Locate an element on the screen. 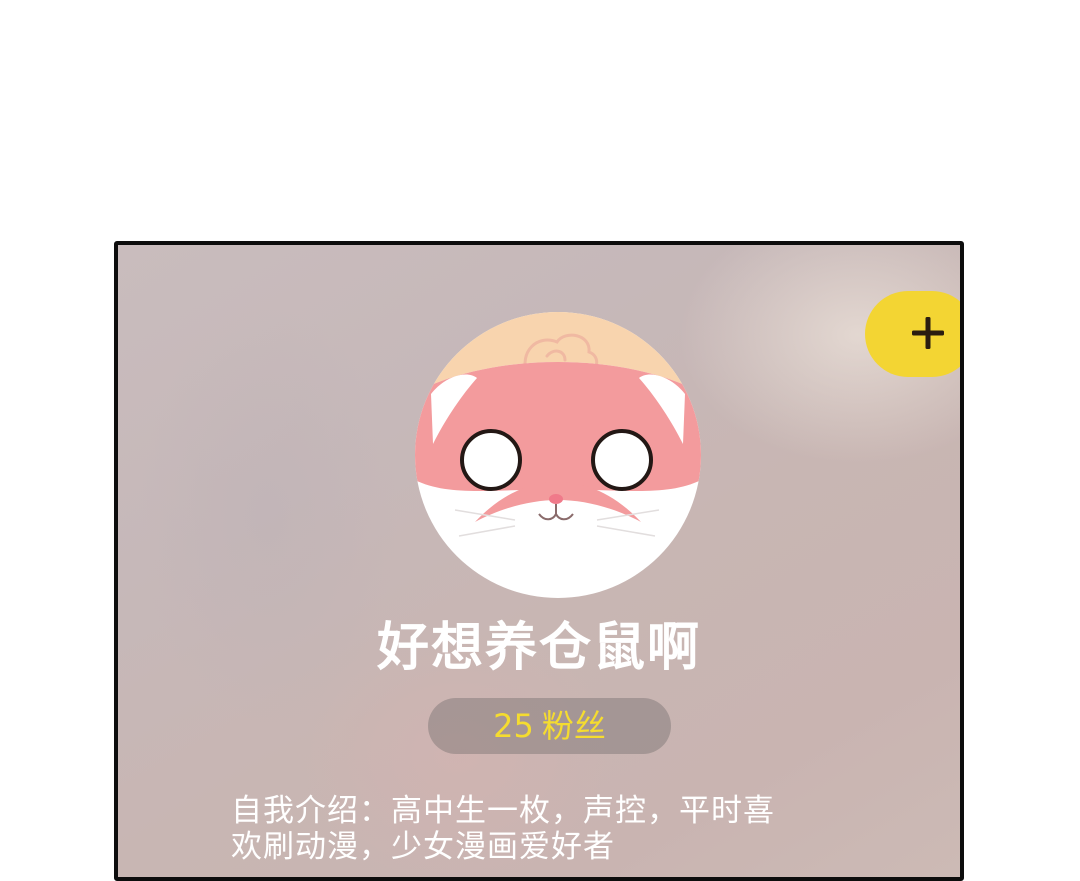 Image resolution: width=1080 pixels, height=881 pixels. hamster-icon is located at coordinates (558, 455).